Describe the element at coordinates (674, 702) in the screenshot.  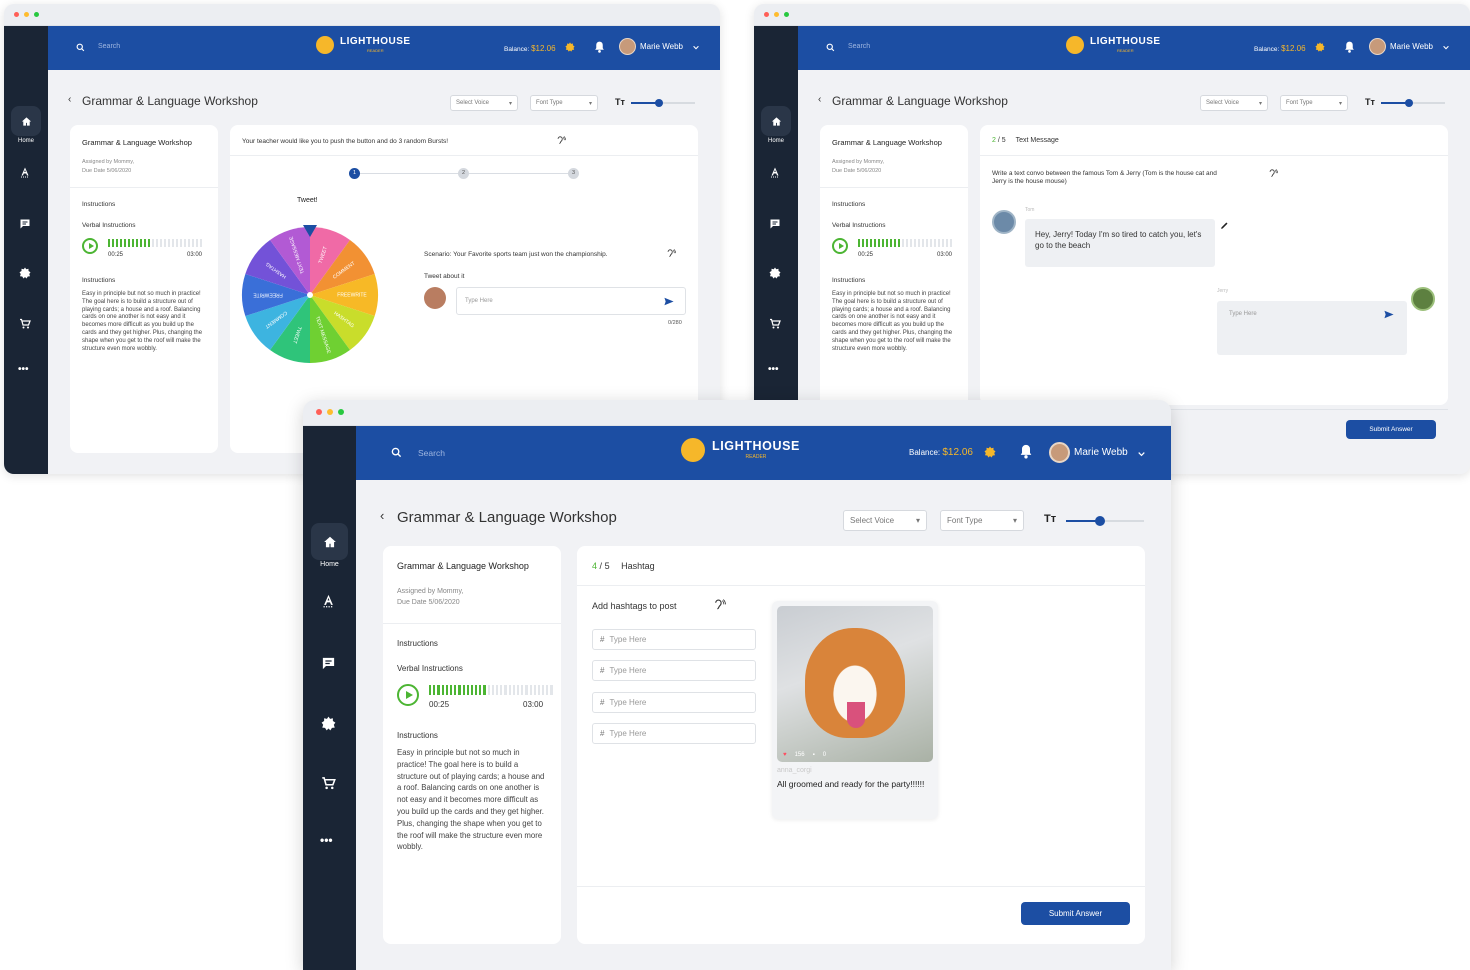
I see `hashtag-input-3: # Type Here` at that location.